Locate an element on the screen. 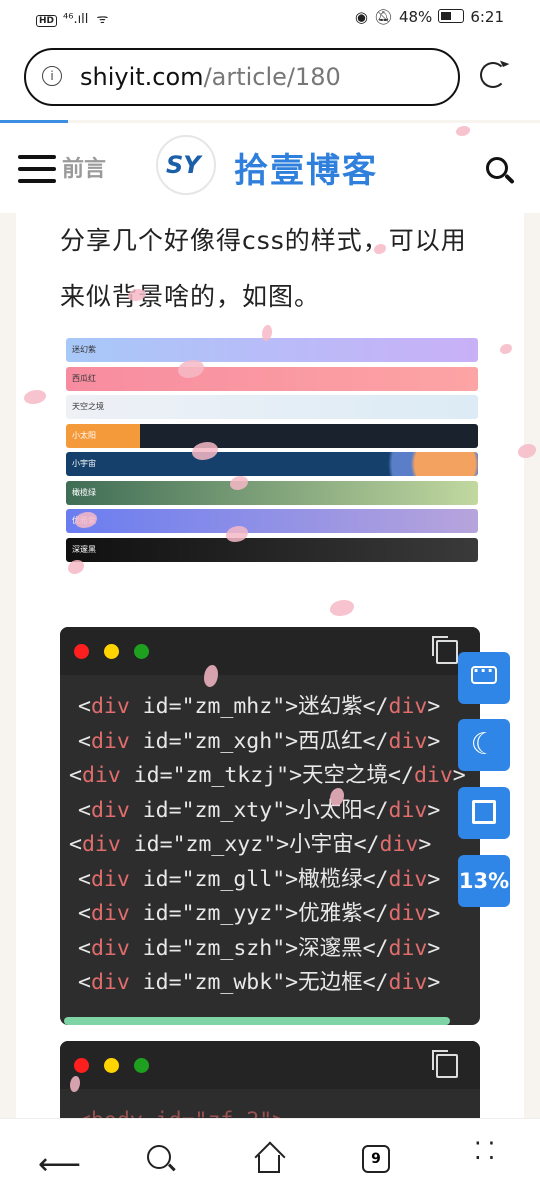  site-header: 前言 SY 拾壹博客 is located at coordinates (270, 168).